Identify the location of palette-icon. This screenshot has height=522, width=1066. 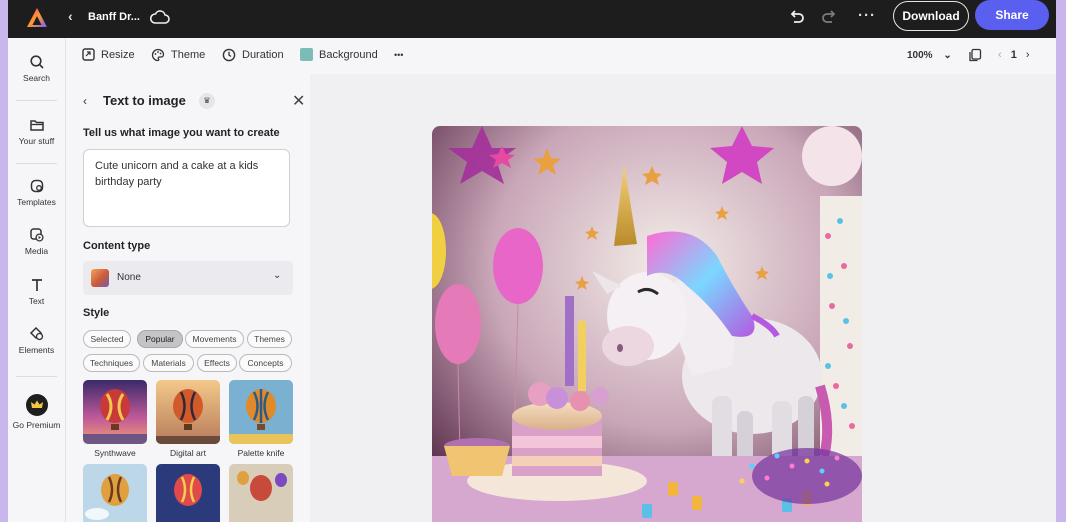
(158, 55).